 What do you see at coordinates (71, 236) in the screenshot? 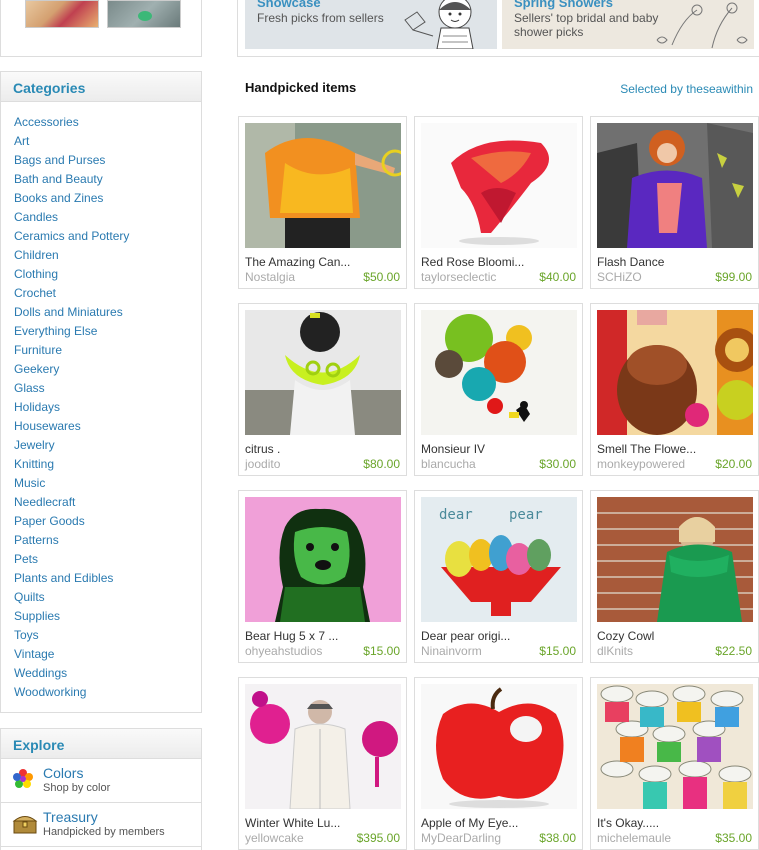
I see `category-link-ceramics-and-pottery: Ceramics and Pottery` at bounding box center [71, 236].